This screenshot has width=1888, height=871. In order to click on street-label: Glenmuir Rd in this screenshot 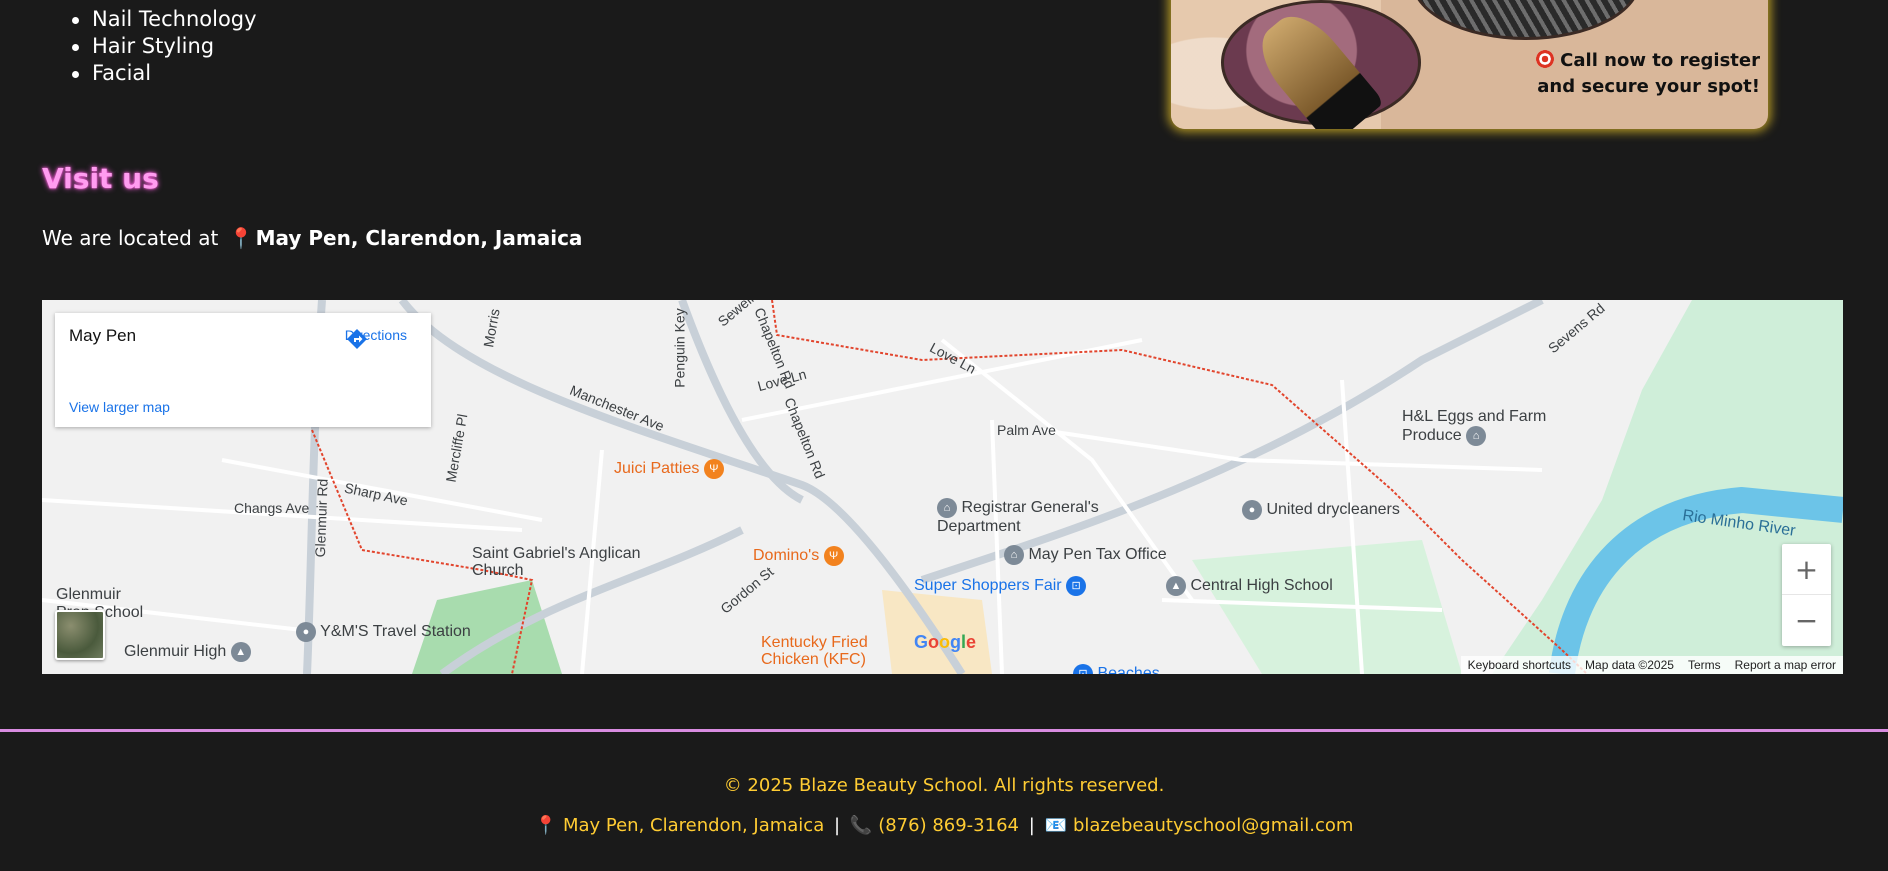, I will do `click(321, 518)`.